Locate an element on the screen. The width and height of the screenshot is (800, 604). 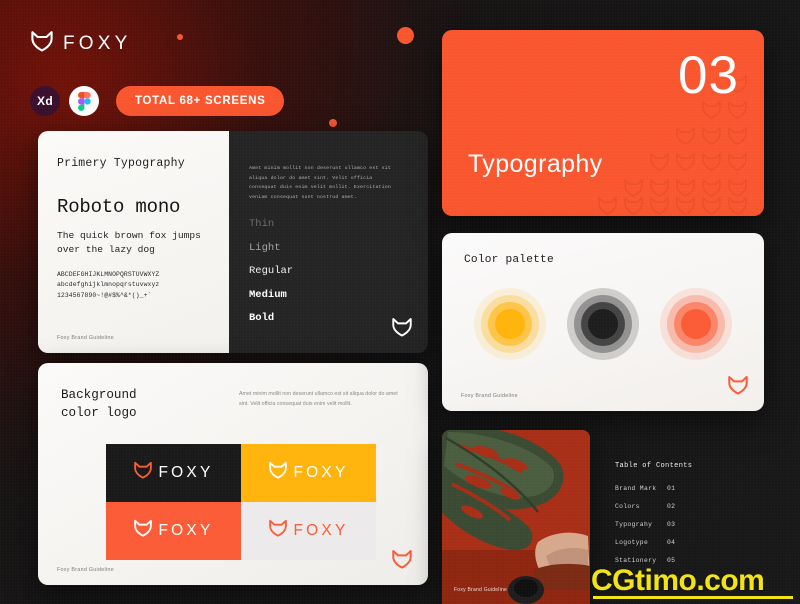
adobe-xd-label: Xd is located at coordinates (45, 101).